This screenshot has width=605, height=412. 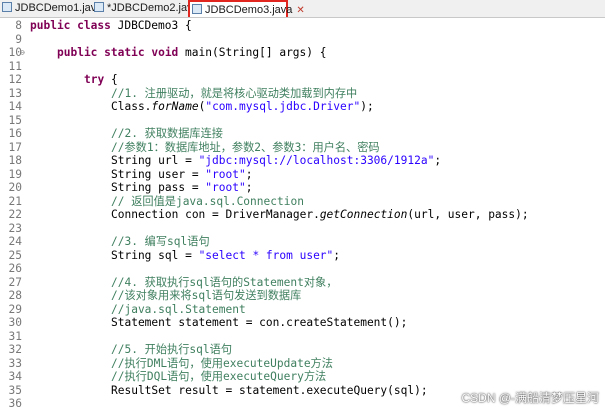 I want to click on code-line: 27 //4. 获取执行sql语句的Statement对象，, so click(x=302, y=283).